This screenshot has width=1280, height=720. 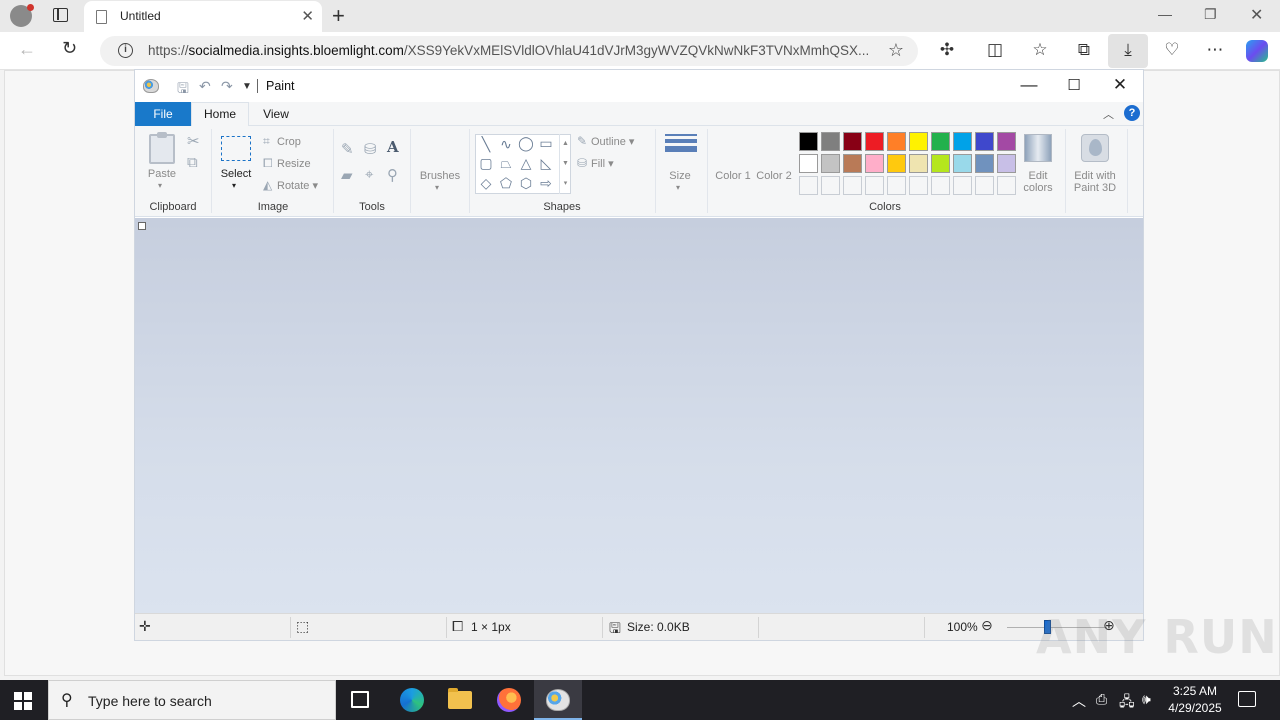 What do you see at coordinates (1165, 14) in the screenshot?
I see `minimize-icon: —` at bounding box center [1165, 14].